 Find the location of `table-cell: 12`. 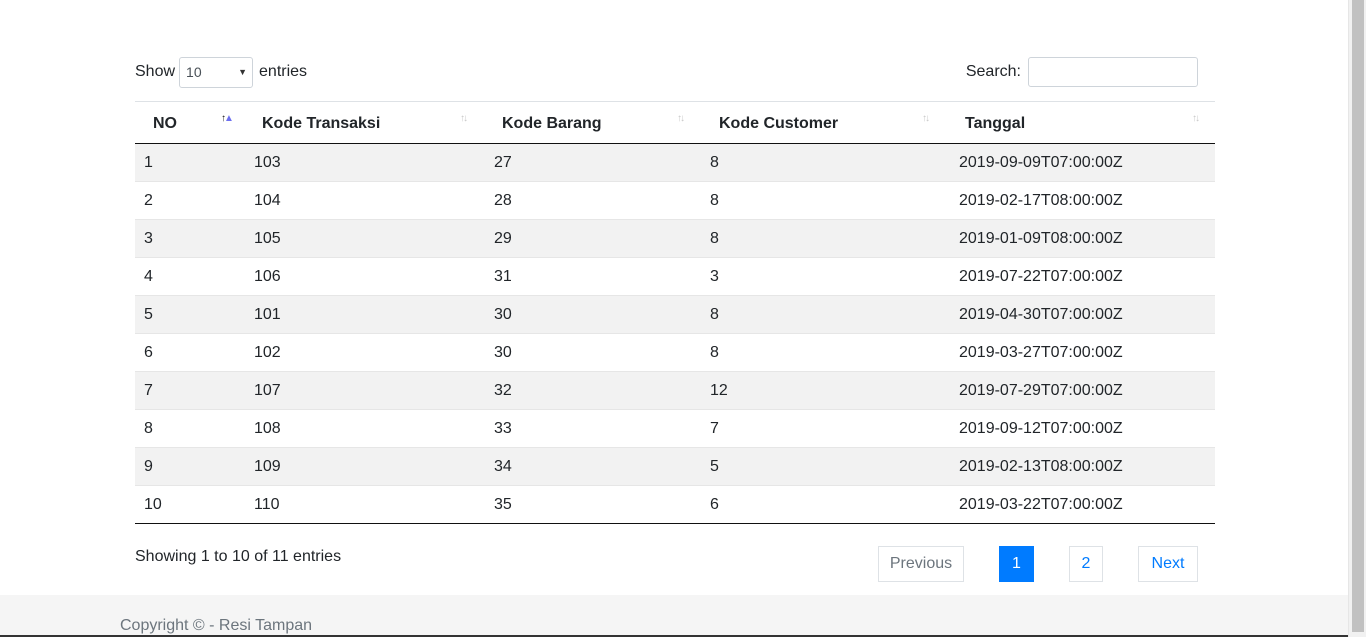

table-cell: 12 is located at coordinates (833, 390).